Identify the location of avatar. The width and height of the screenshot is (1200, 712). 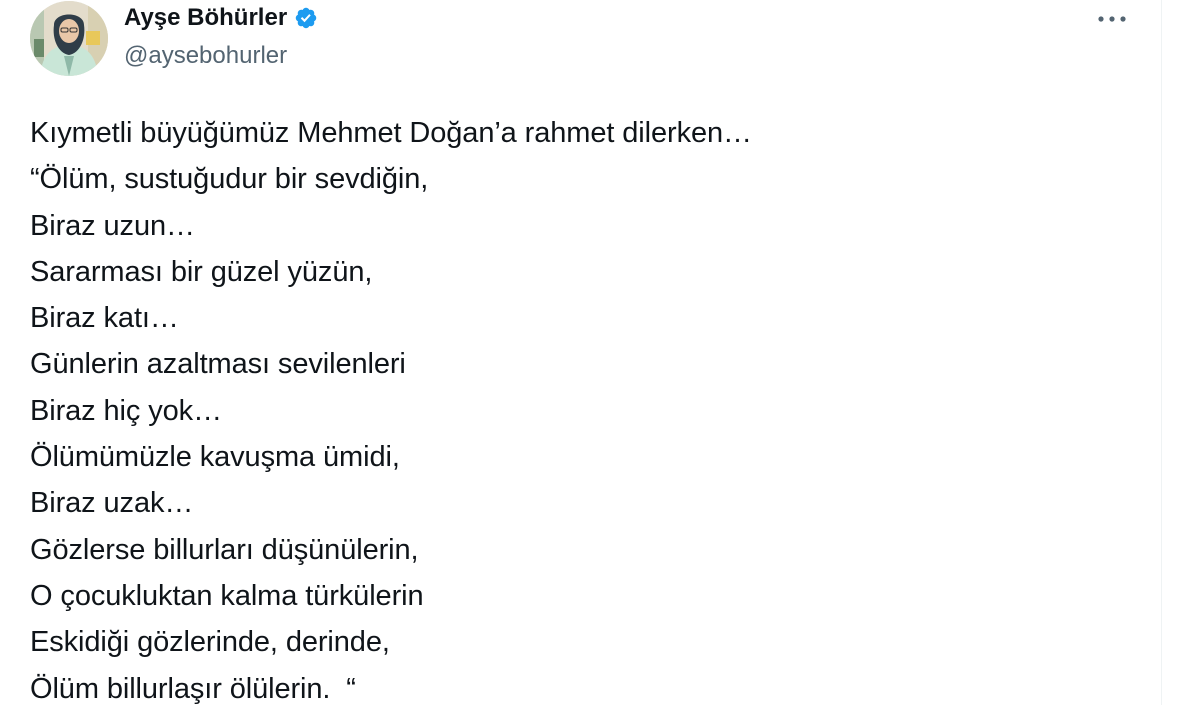
(69, 38).